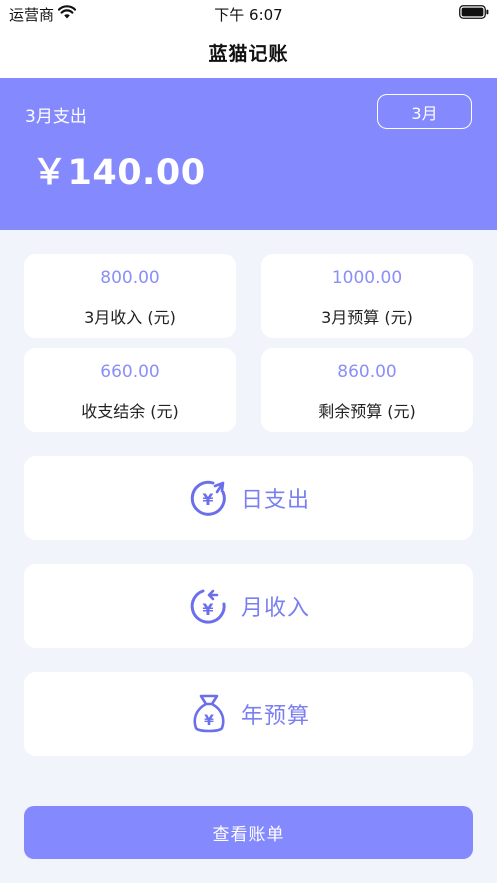  I want to click on stat-label: 3月收入 (元), so click(130, 317).